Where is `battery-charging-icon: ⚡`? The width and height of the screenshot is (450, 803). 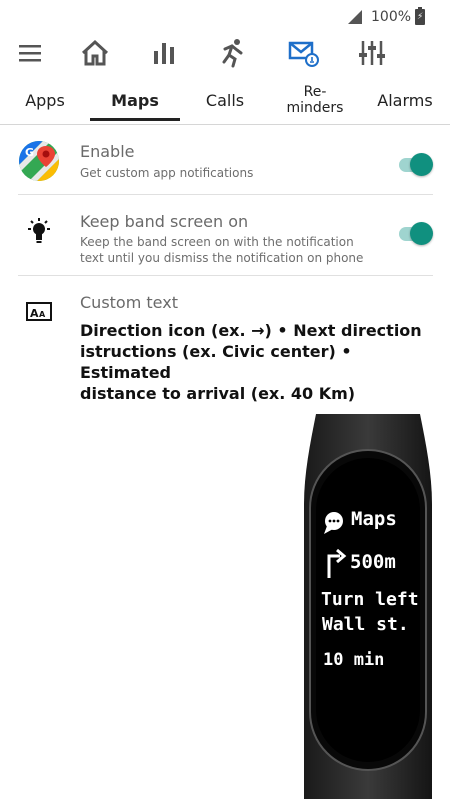 battery-charging-icon: ⚡ is located at coordinates (420, 16).